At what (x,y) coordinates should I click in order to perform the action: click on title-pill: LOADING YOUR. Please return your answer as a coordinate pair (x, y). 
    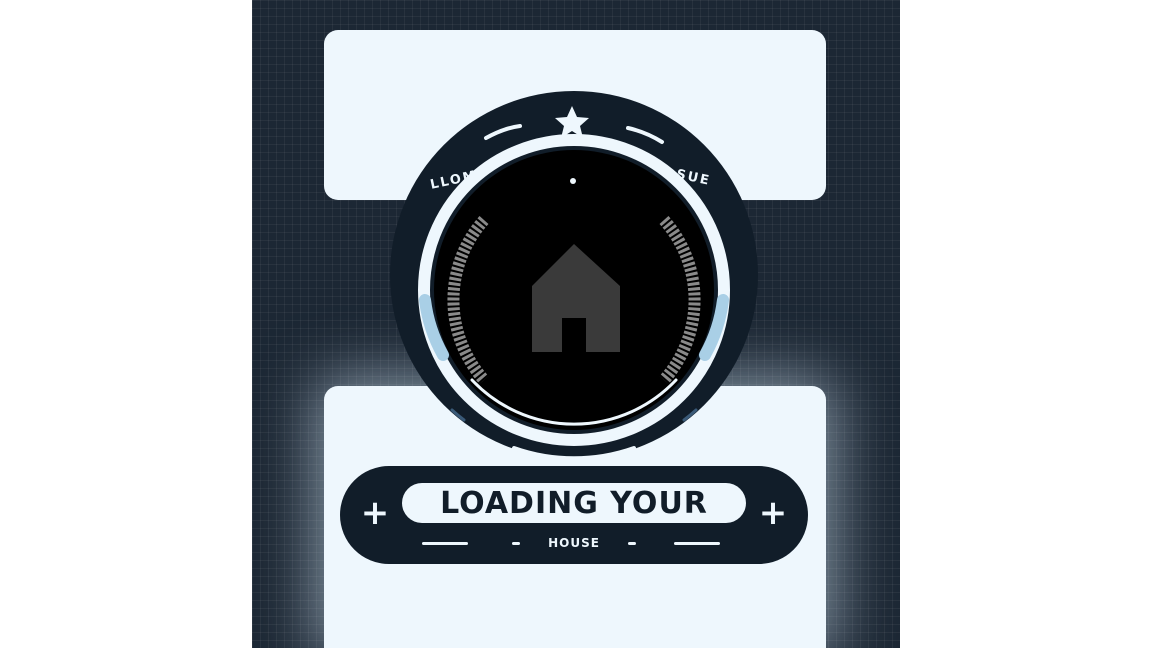
    Looking at the image, I should click on (574, 503).